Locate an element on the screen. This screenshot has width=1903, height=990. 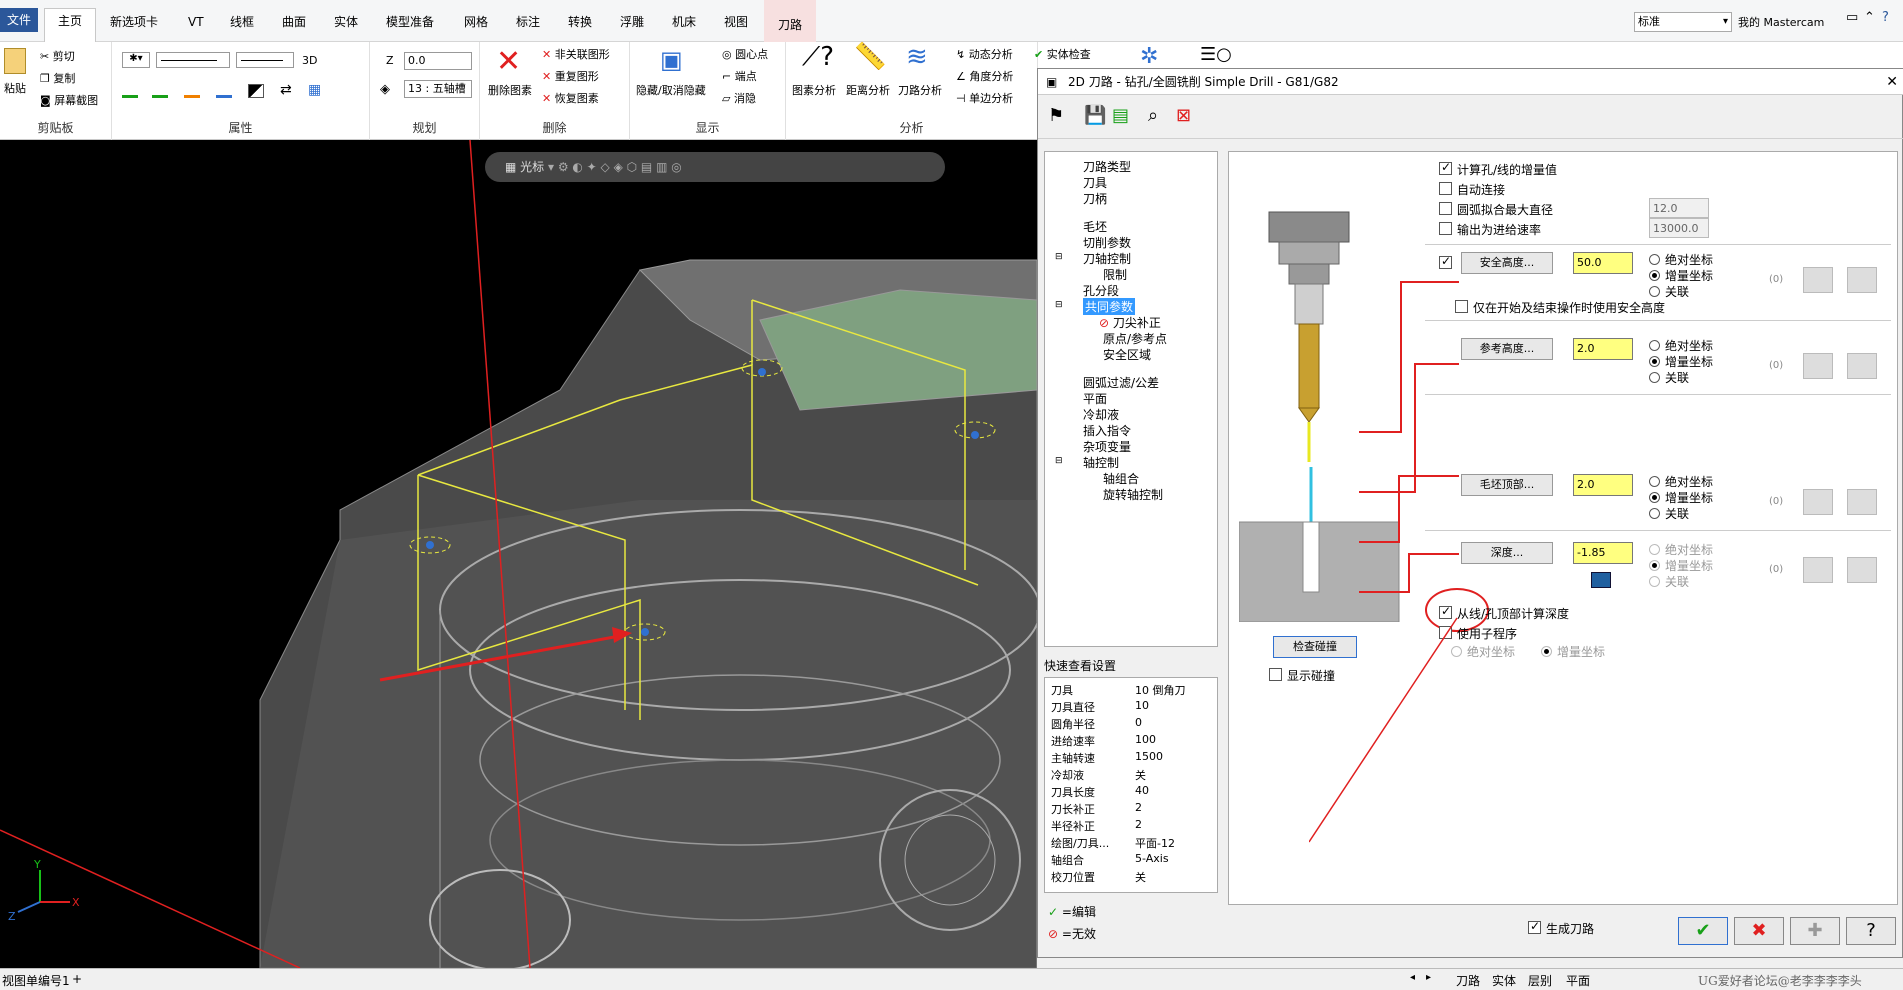
arc-max-dia-checkbox is located at coordinates (1445, 208).